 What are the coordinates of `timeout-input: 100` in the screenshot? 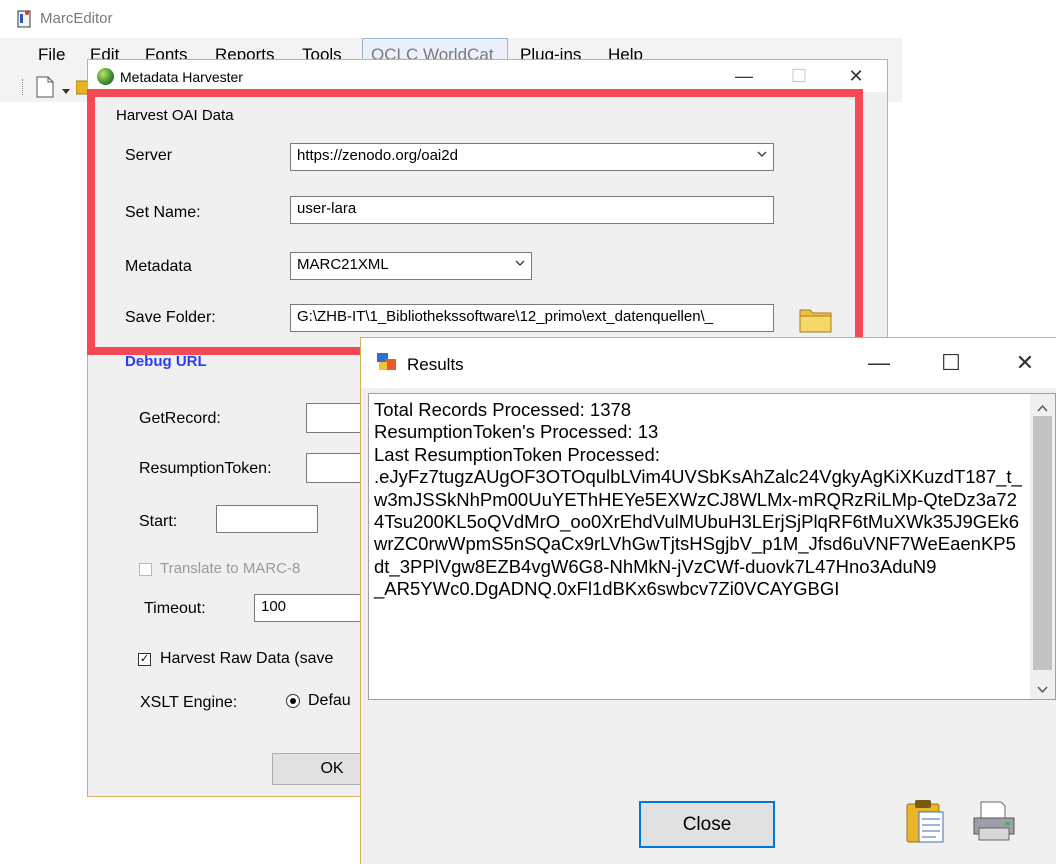 It's located at (309, 608).